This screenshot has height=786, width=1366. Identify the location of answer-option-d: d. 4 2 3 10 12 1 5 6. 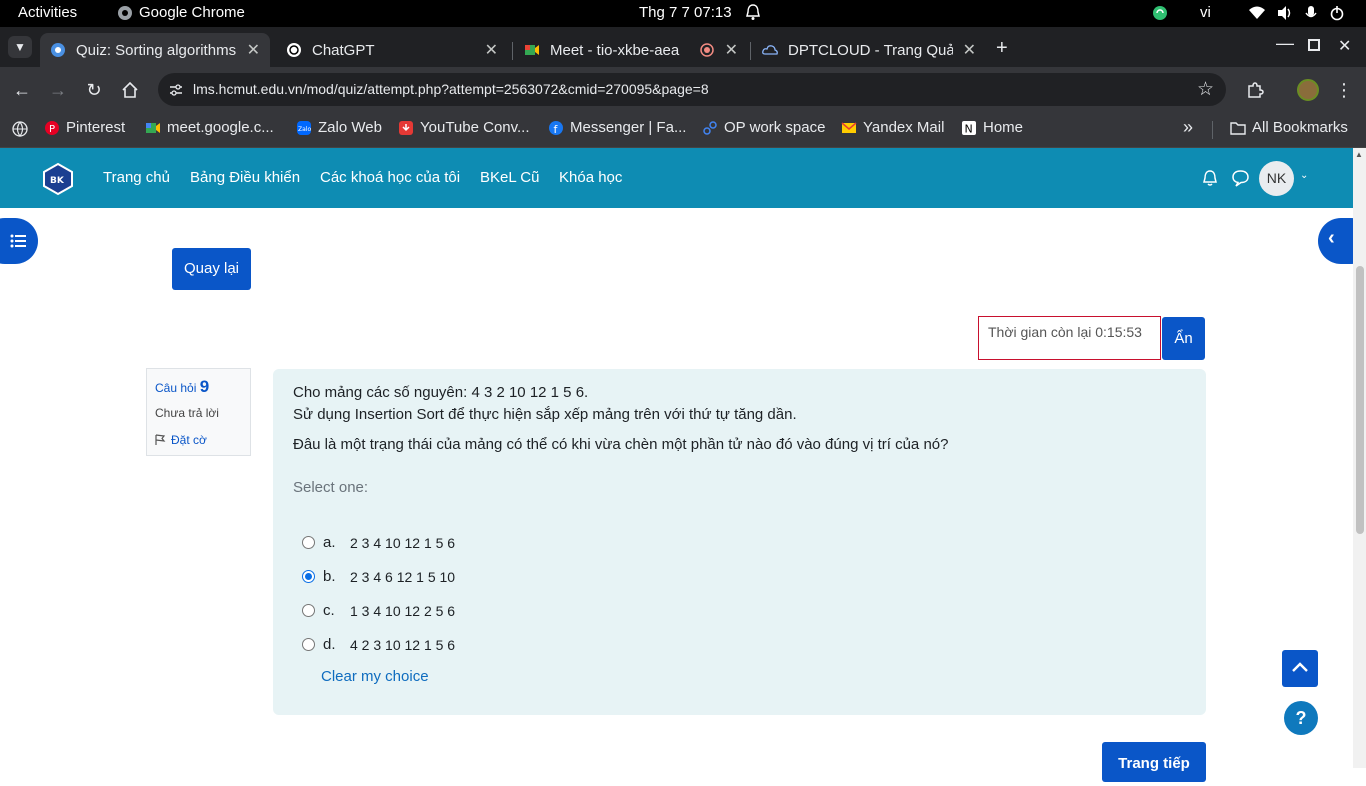
(473, 640).